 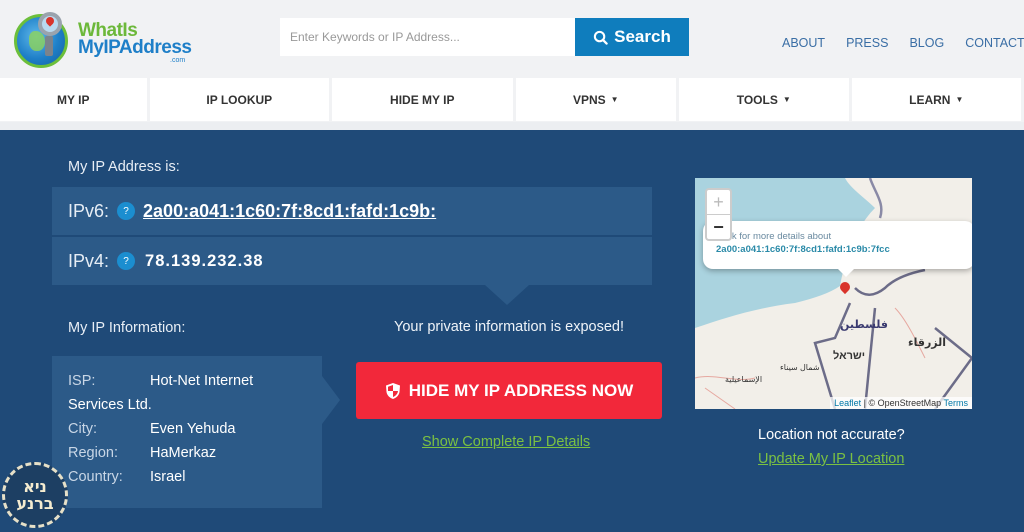 What do you see at coordinates (392, 390) in the screenshot?
I see `shield-icon` at bounding box center [392, 390].